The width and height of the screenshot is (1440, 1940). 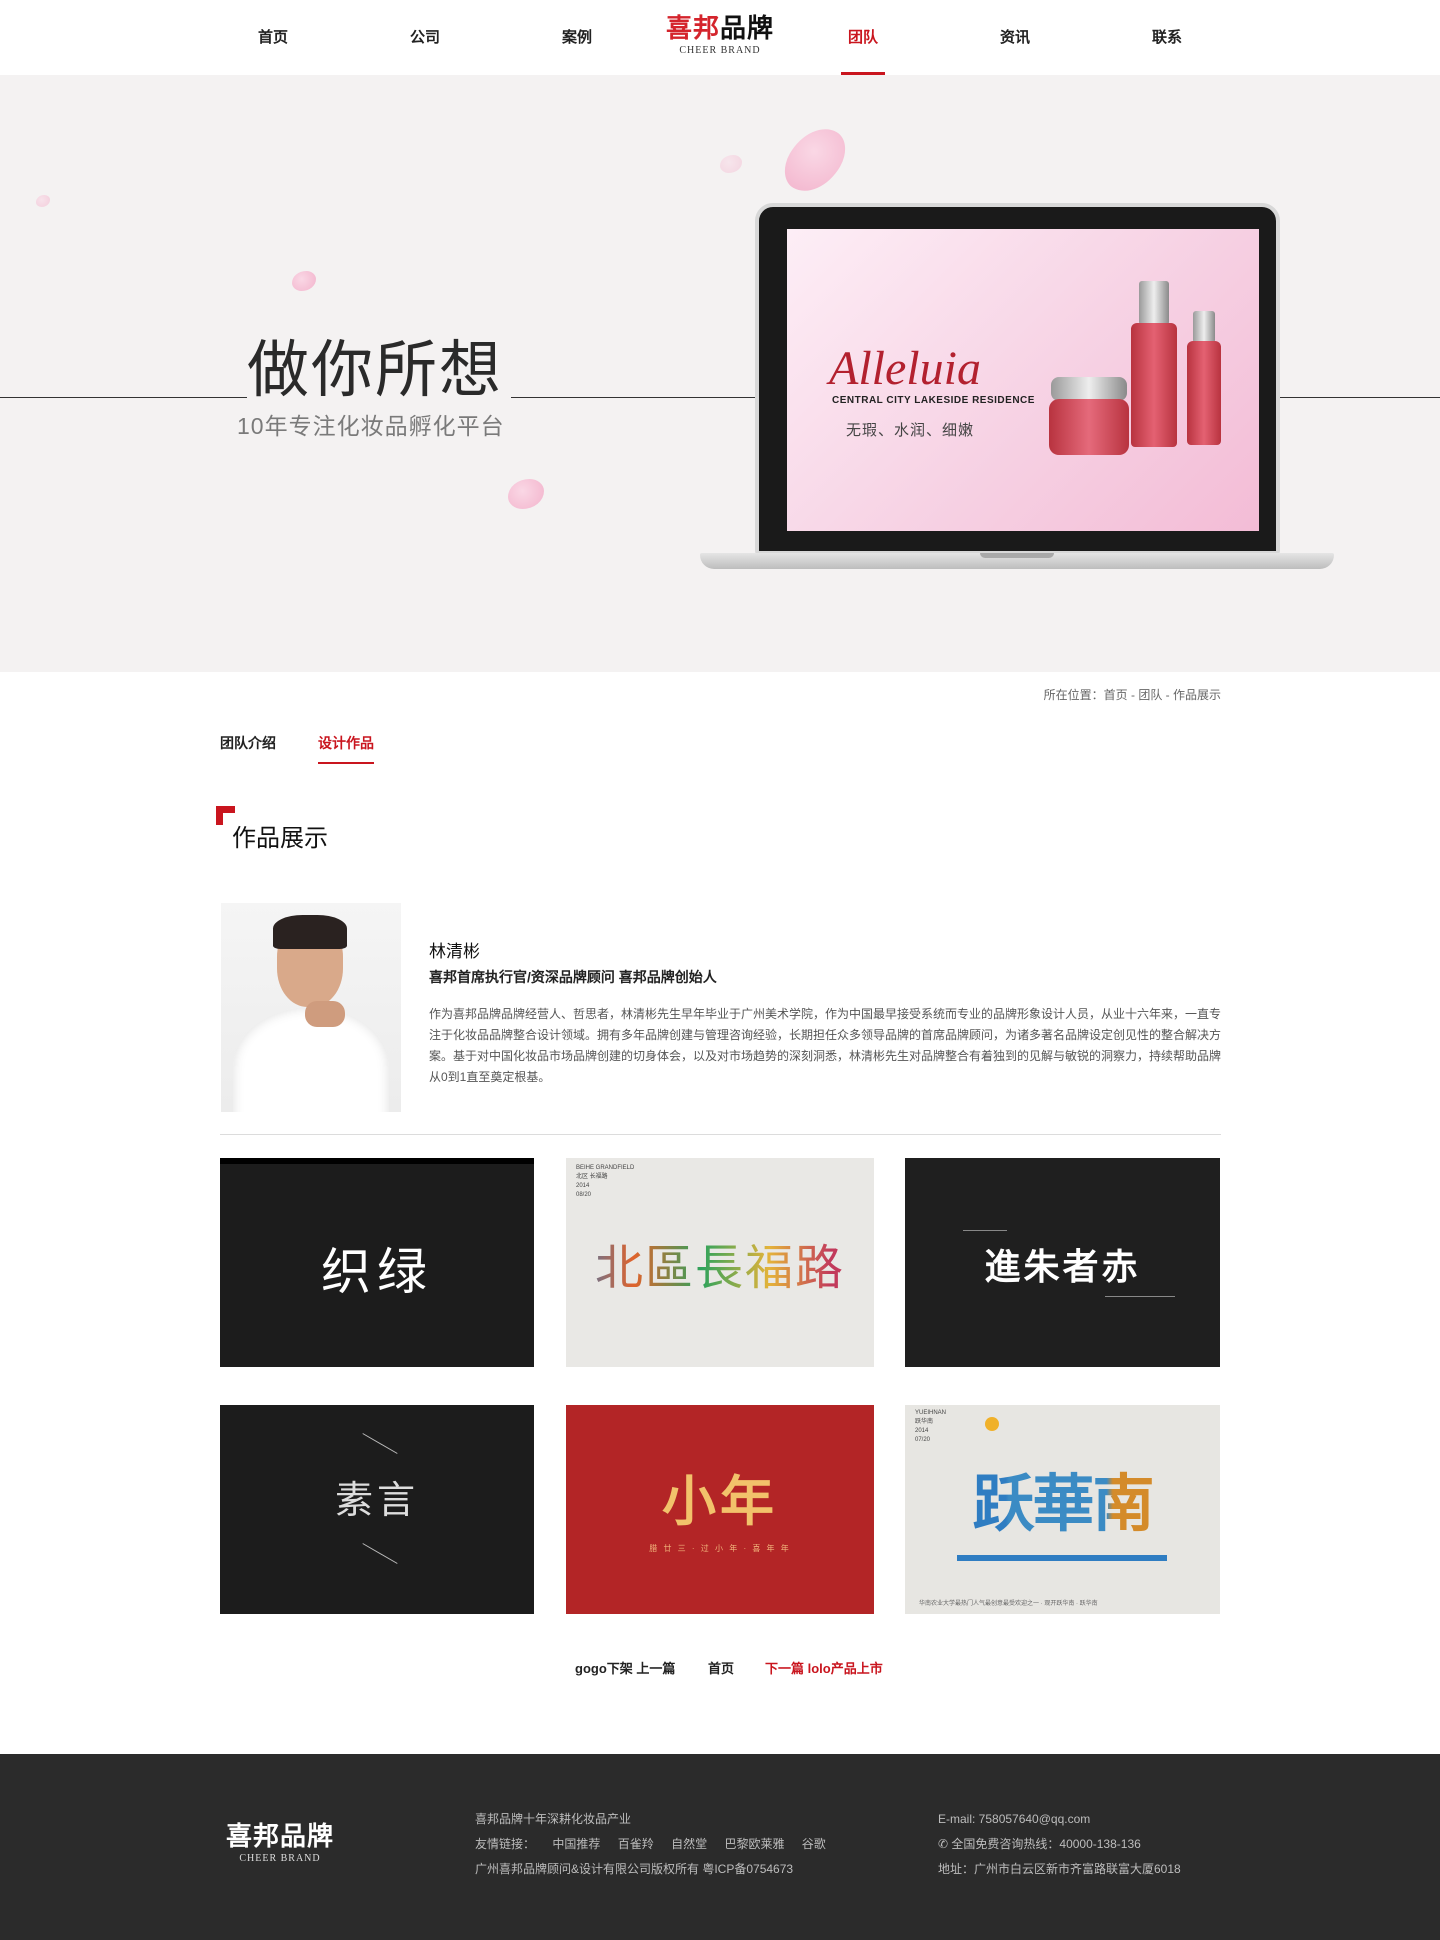 What do you see at coordinates (1059, 1869) in the screenshot?
I see `footer-address: 地址：广州市白云区新市齐富路联富大厦6018` at bounding box center [1059, 1869].